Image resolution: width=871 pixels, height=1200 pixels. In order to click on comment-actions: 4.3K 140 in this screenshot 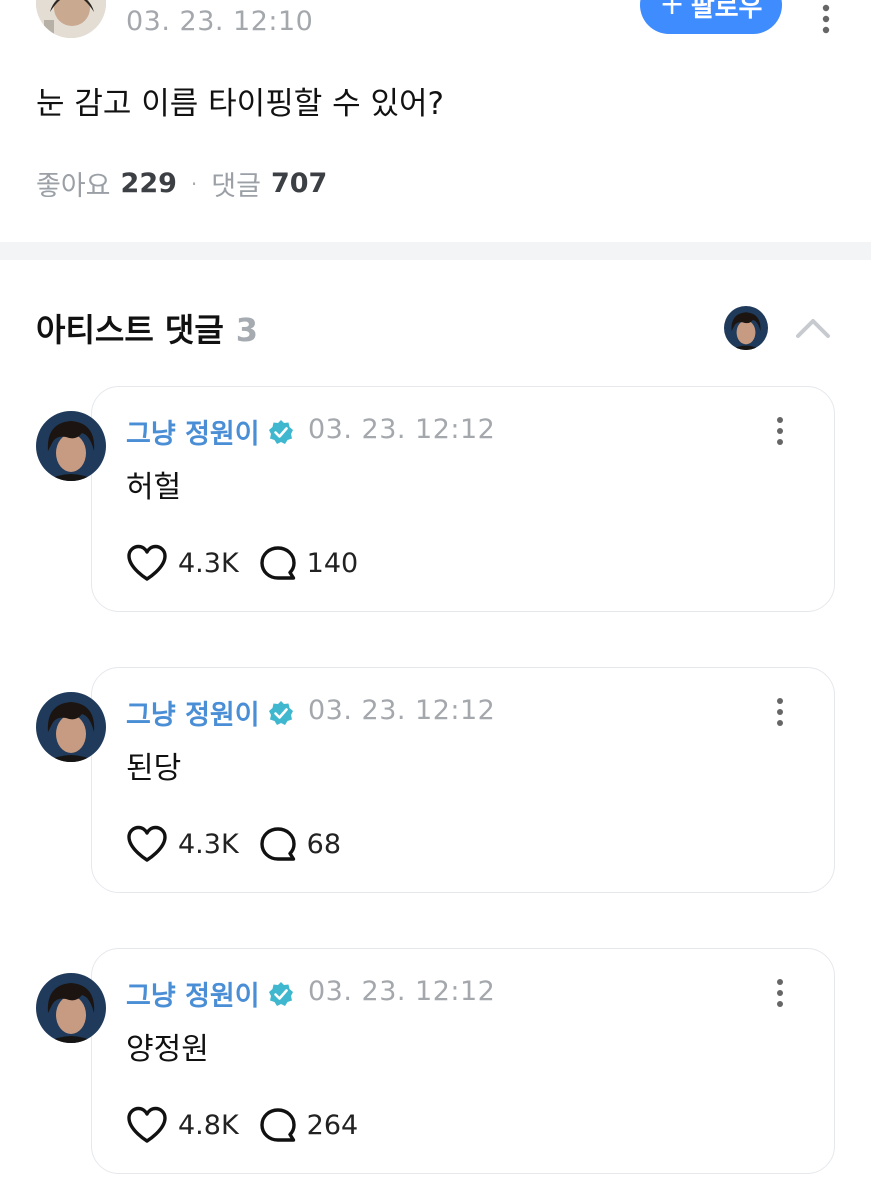, I will do `click(242, 563)`.